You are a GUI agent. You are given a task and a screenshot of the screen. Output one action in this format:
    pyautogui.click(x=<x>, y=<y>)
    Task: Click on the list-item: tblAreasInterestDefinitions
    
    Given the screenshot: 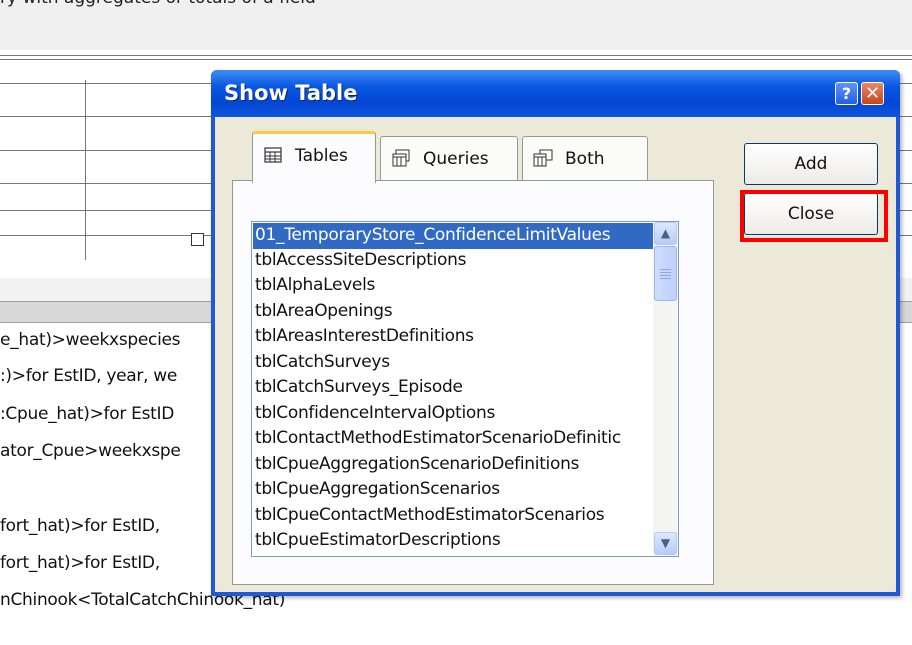 What is the action you would take?
    pyautogui.click(x=459, y=337)
    